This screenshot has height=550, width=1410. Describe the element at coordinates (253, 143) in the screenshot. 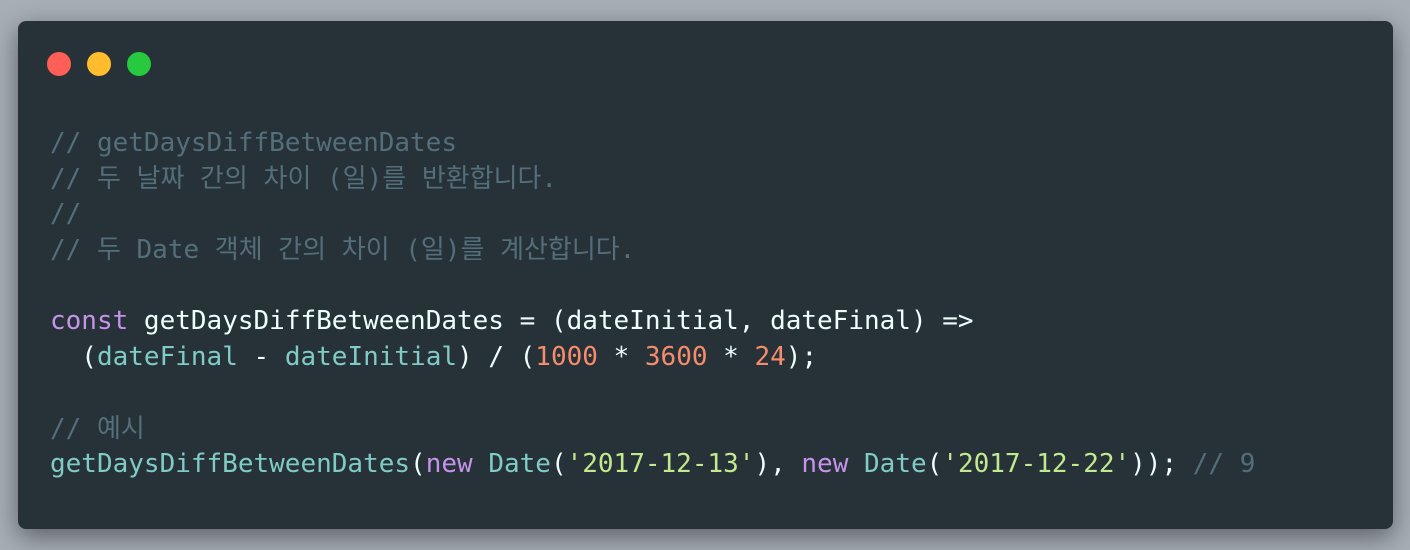

I see `code-token-comment: // getDaysDiffBetweenDates` at that location.